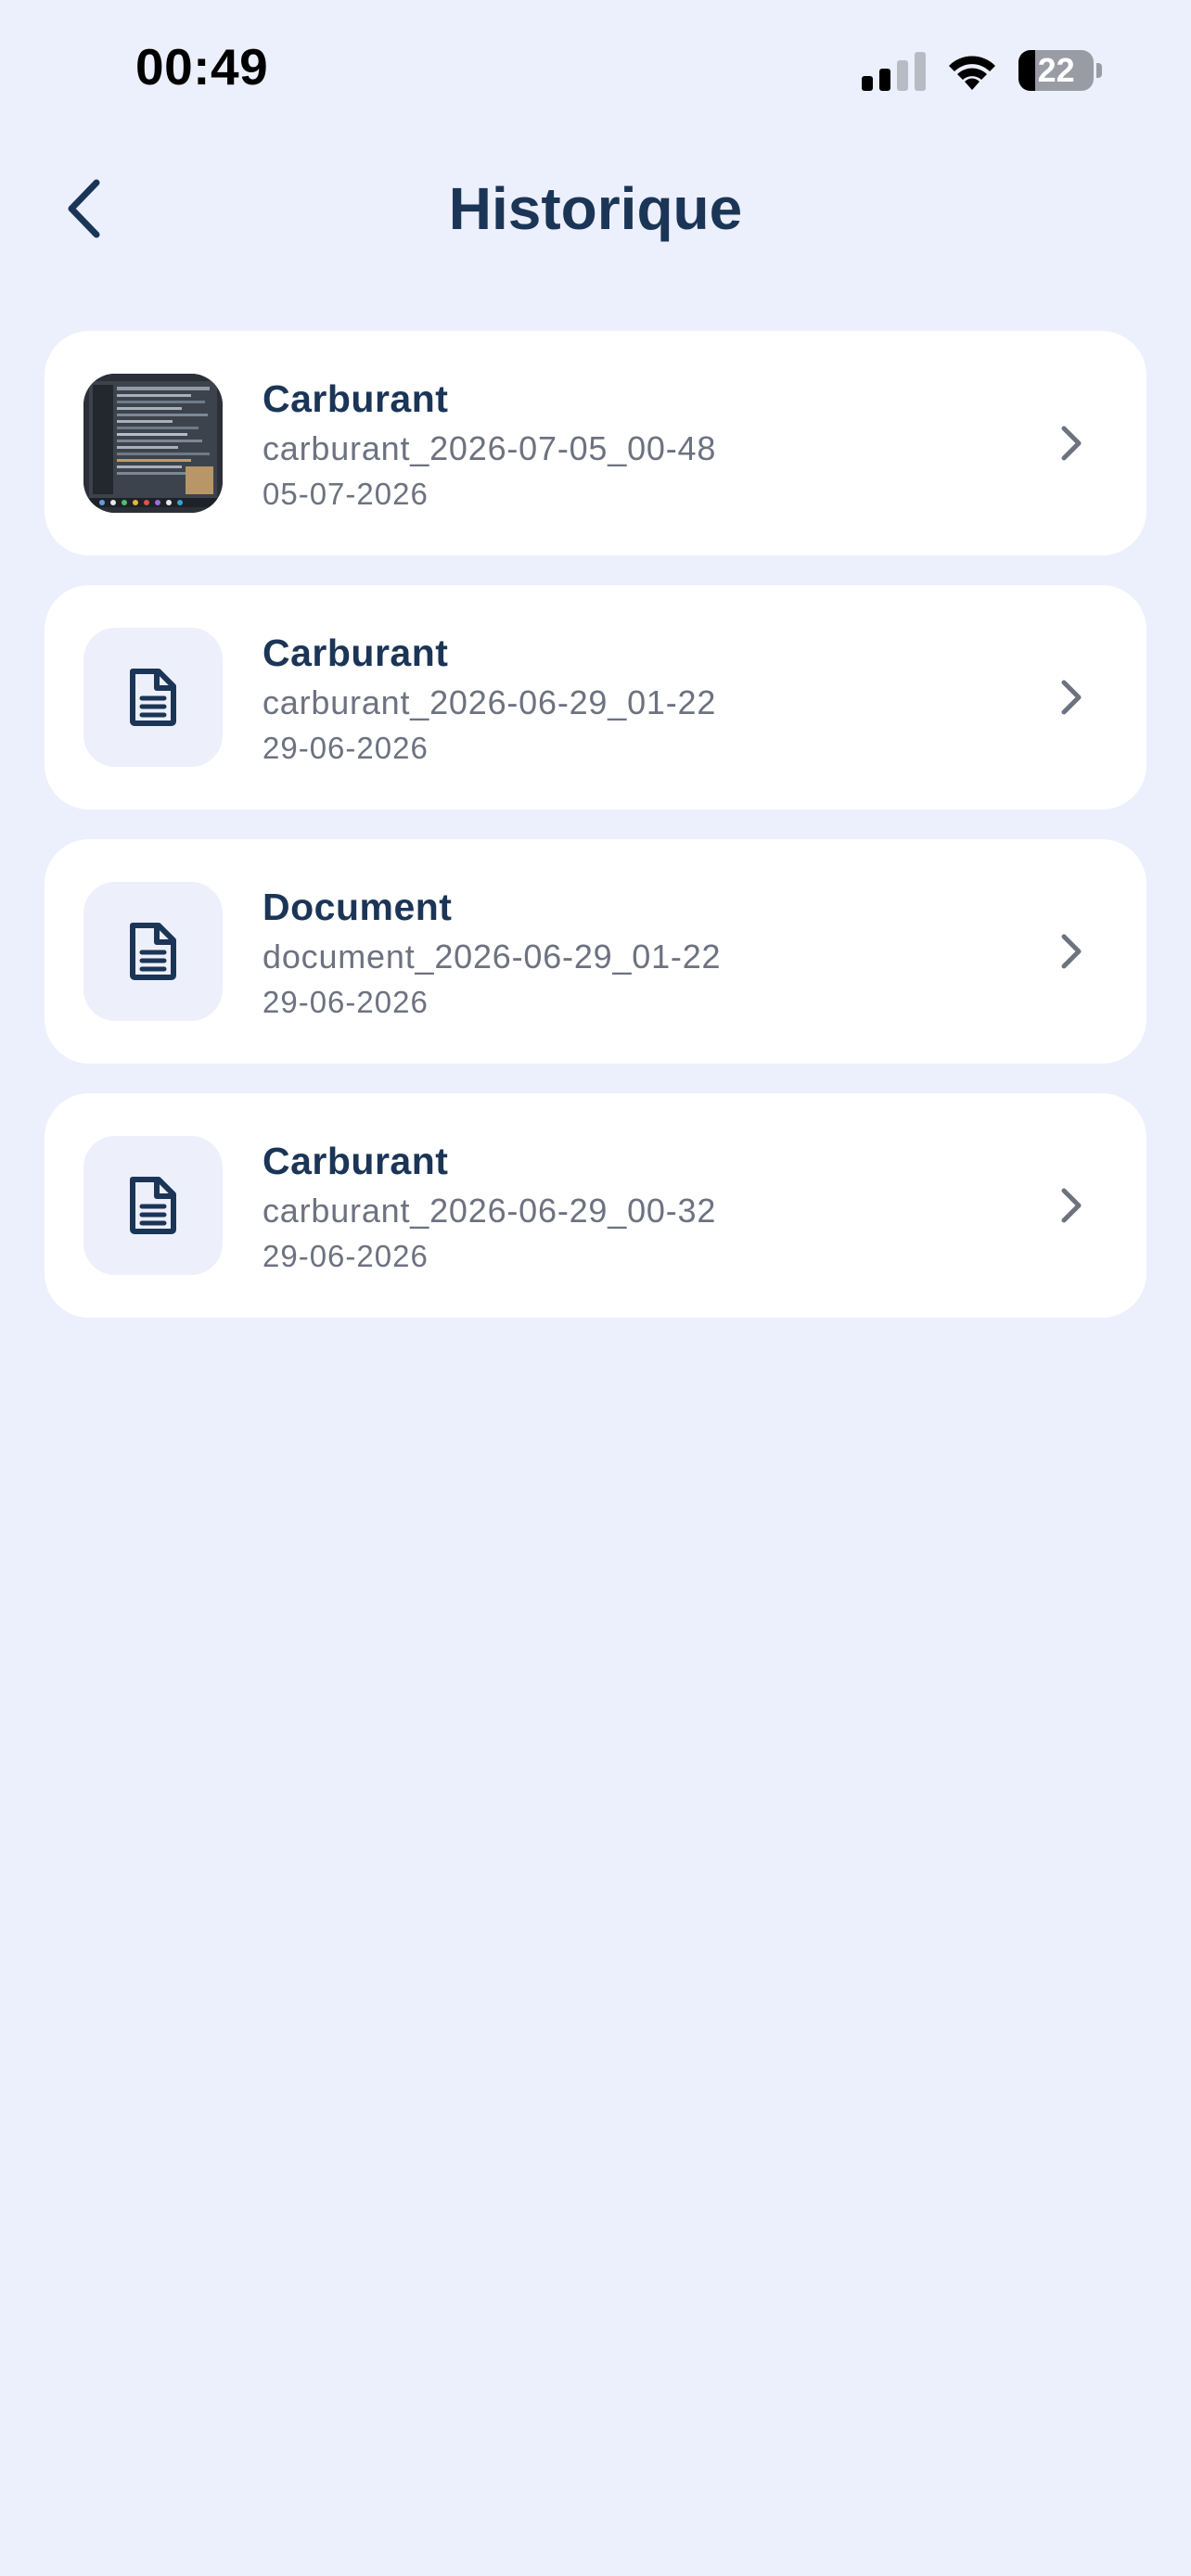  Describe the element at coordinates (972, 73) in the screenshot. I see `wifi-icon` at that location.